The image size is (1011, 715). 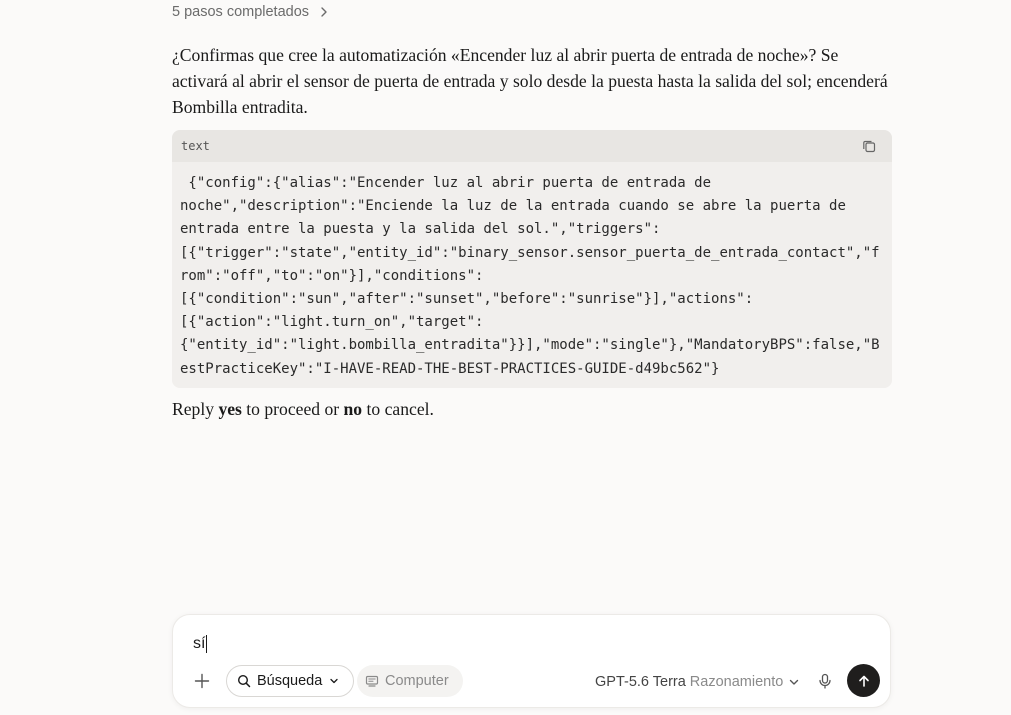 I want to click on send-button, so click(x=863, y=680).